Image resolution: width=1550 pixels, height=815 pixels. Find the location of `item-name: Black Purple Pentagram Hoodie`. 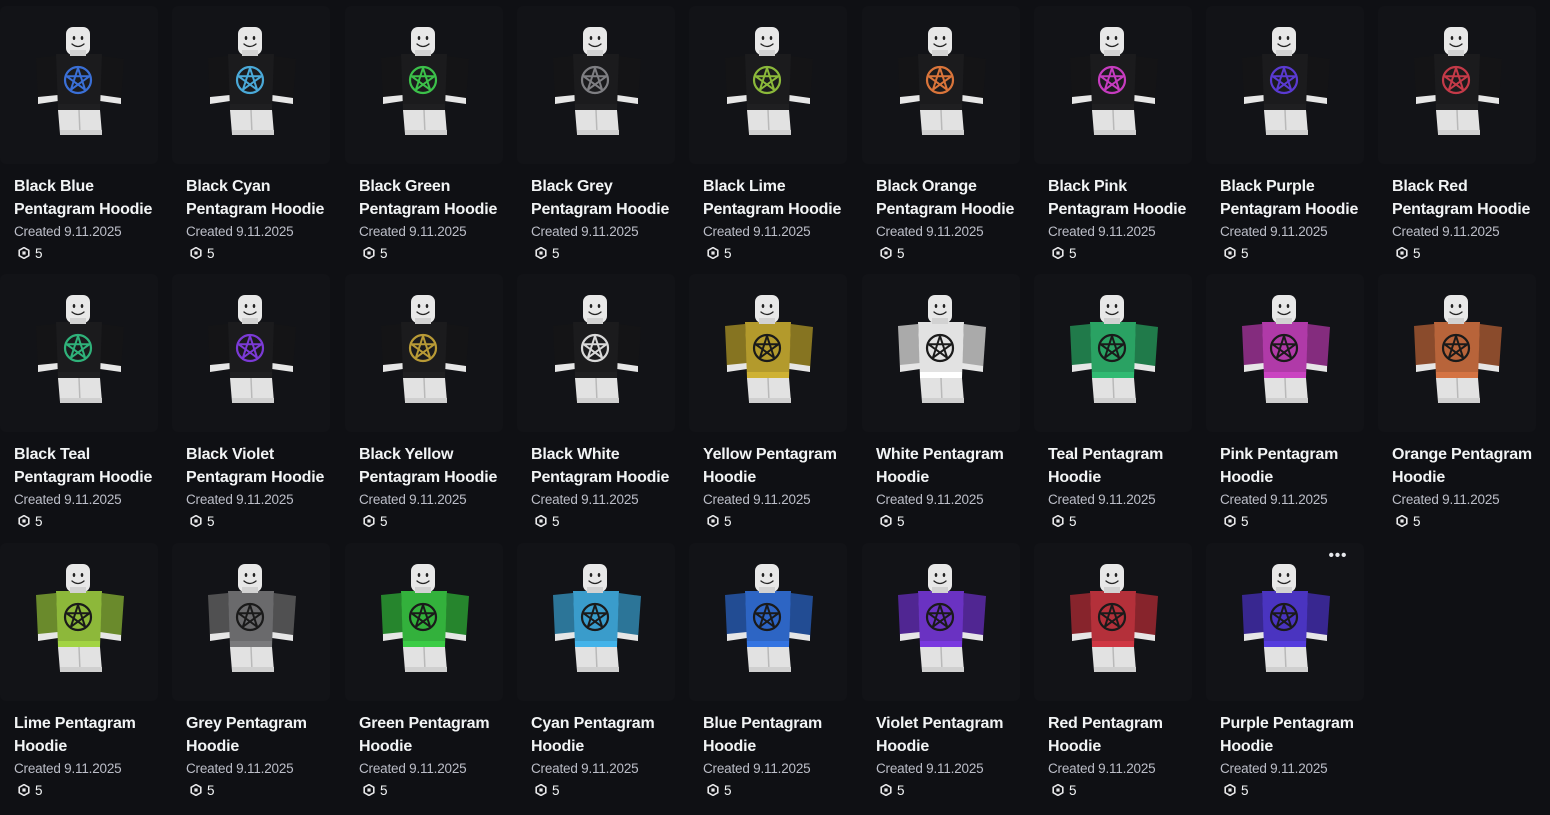

item-name: Black Purple Pentagram Hoodie is located at coordinates (1299, 198).